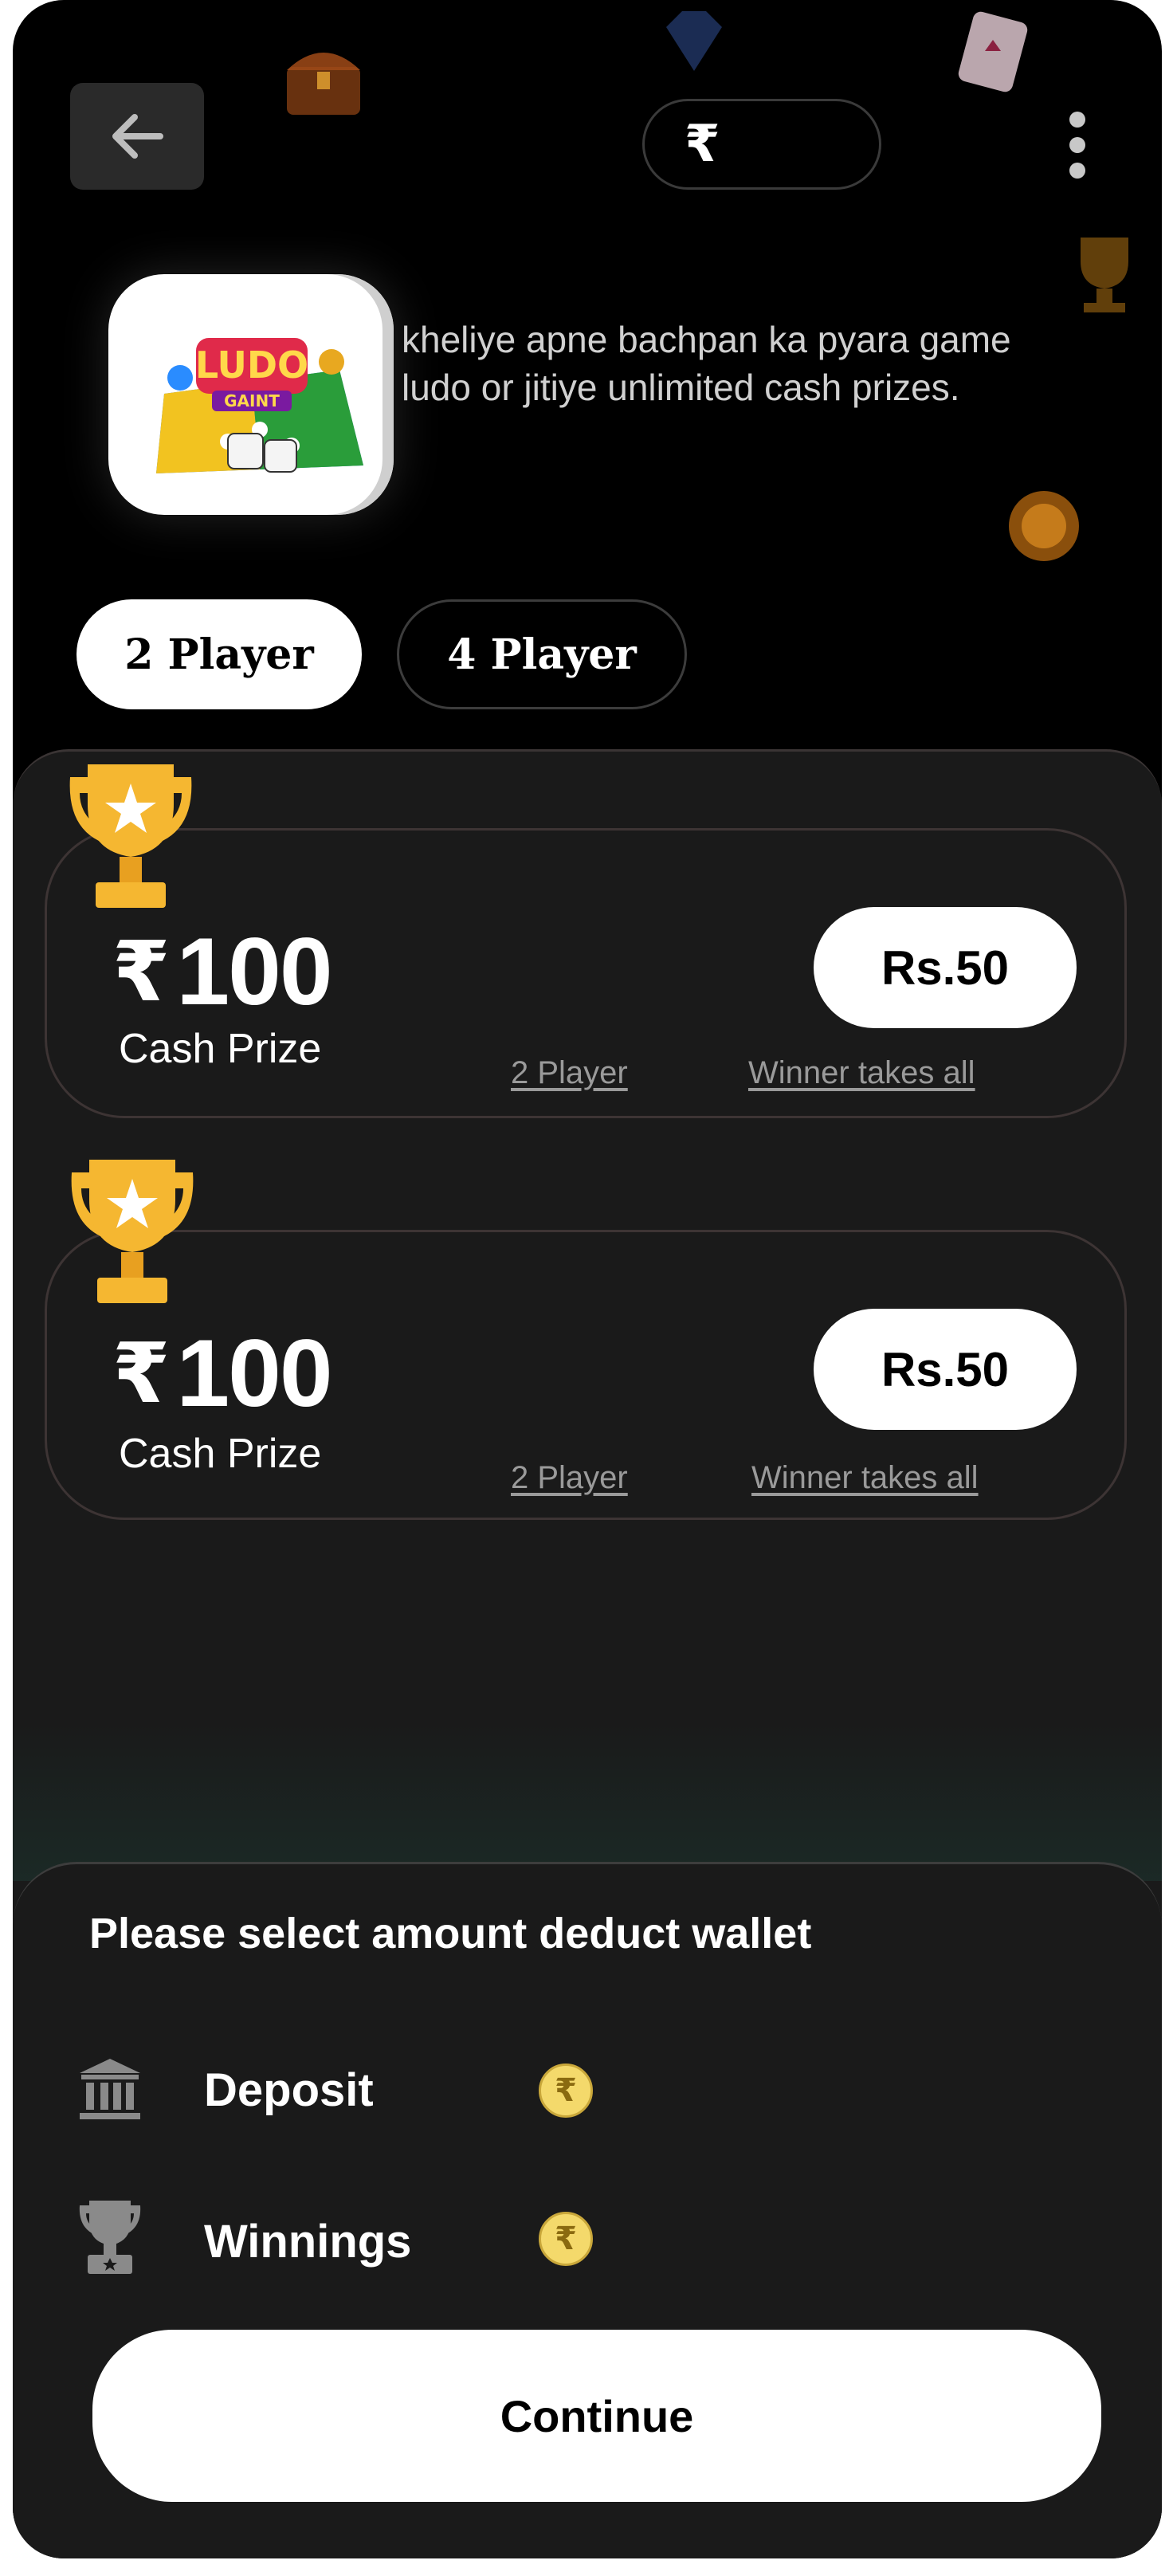  What do you see at coordinates (542, 654) in the screenshot?
I see `tab-4-player: 4 Player` at bounding box center [542, 654].